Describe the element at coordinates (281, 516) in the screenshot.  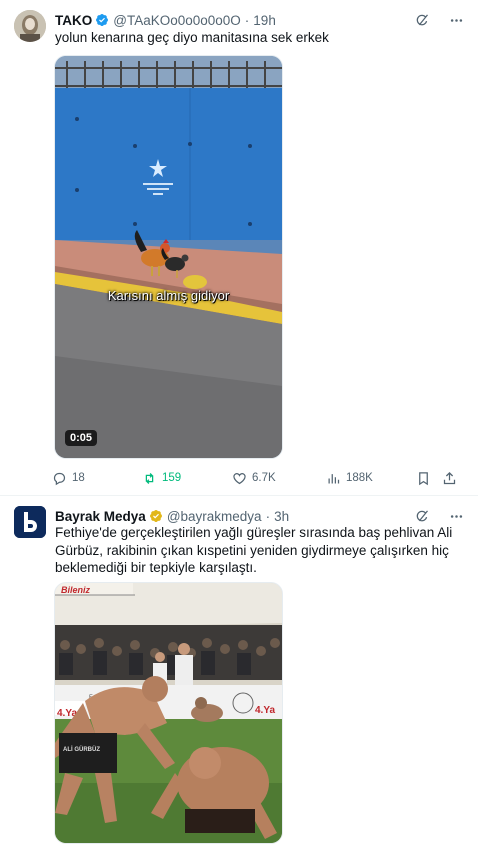
I see `timestamp: 3h` at that location.